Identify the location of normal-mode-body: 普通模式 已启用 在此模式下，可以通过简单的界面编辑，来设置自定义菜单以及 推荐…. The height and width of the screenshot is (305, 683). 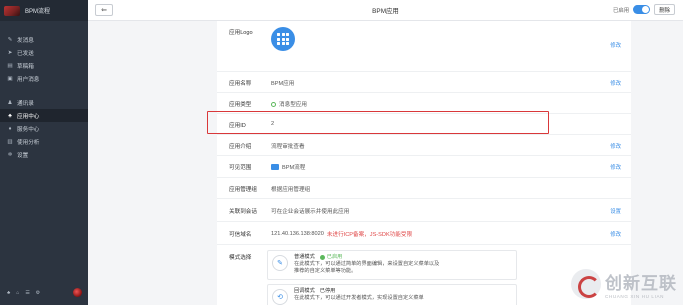
(403, 264).